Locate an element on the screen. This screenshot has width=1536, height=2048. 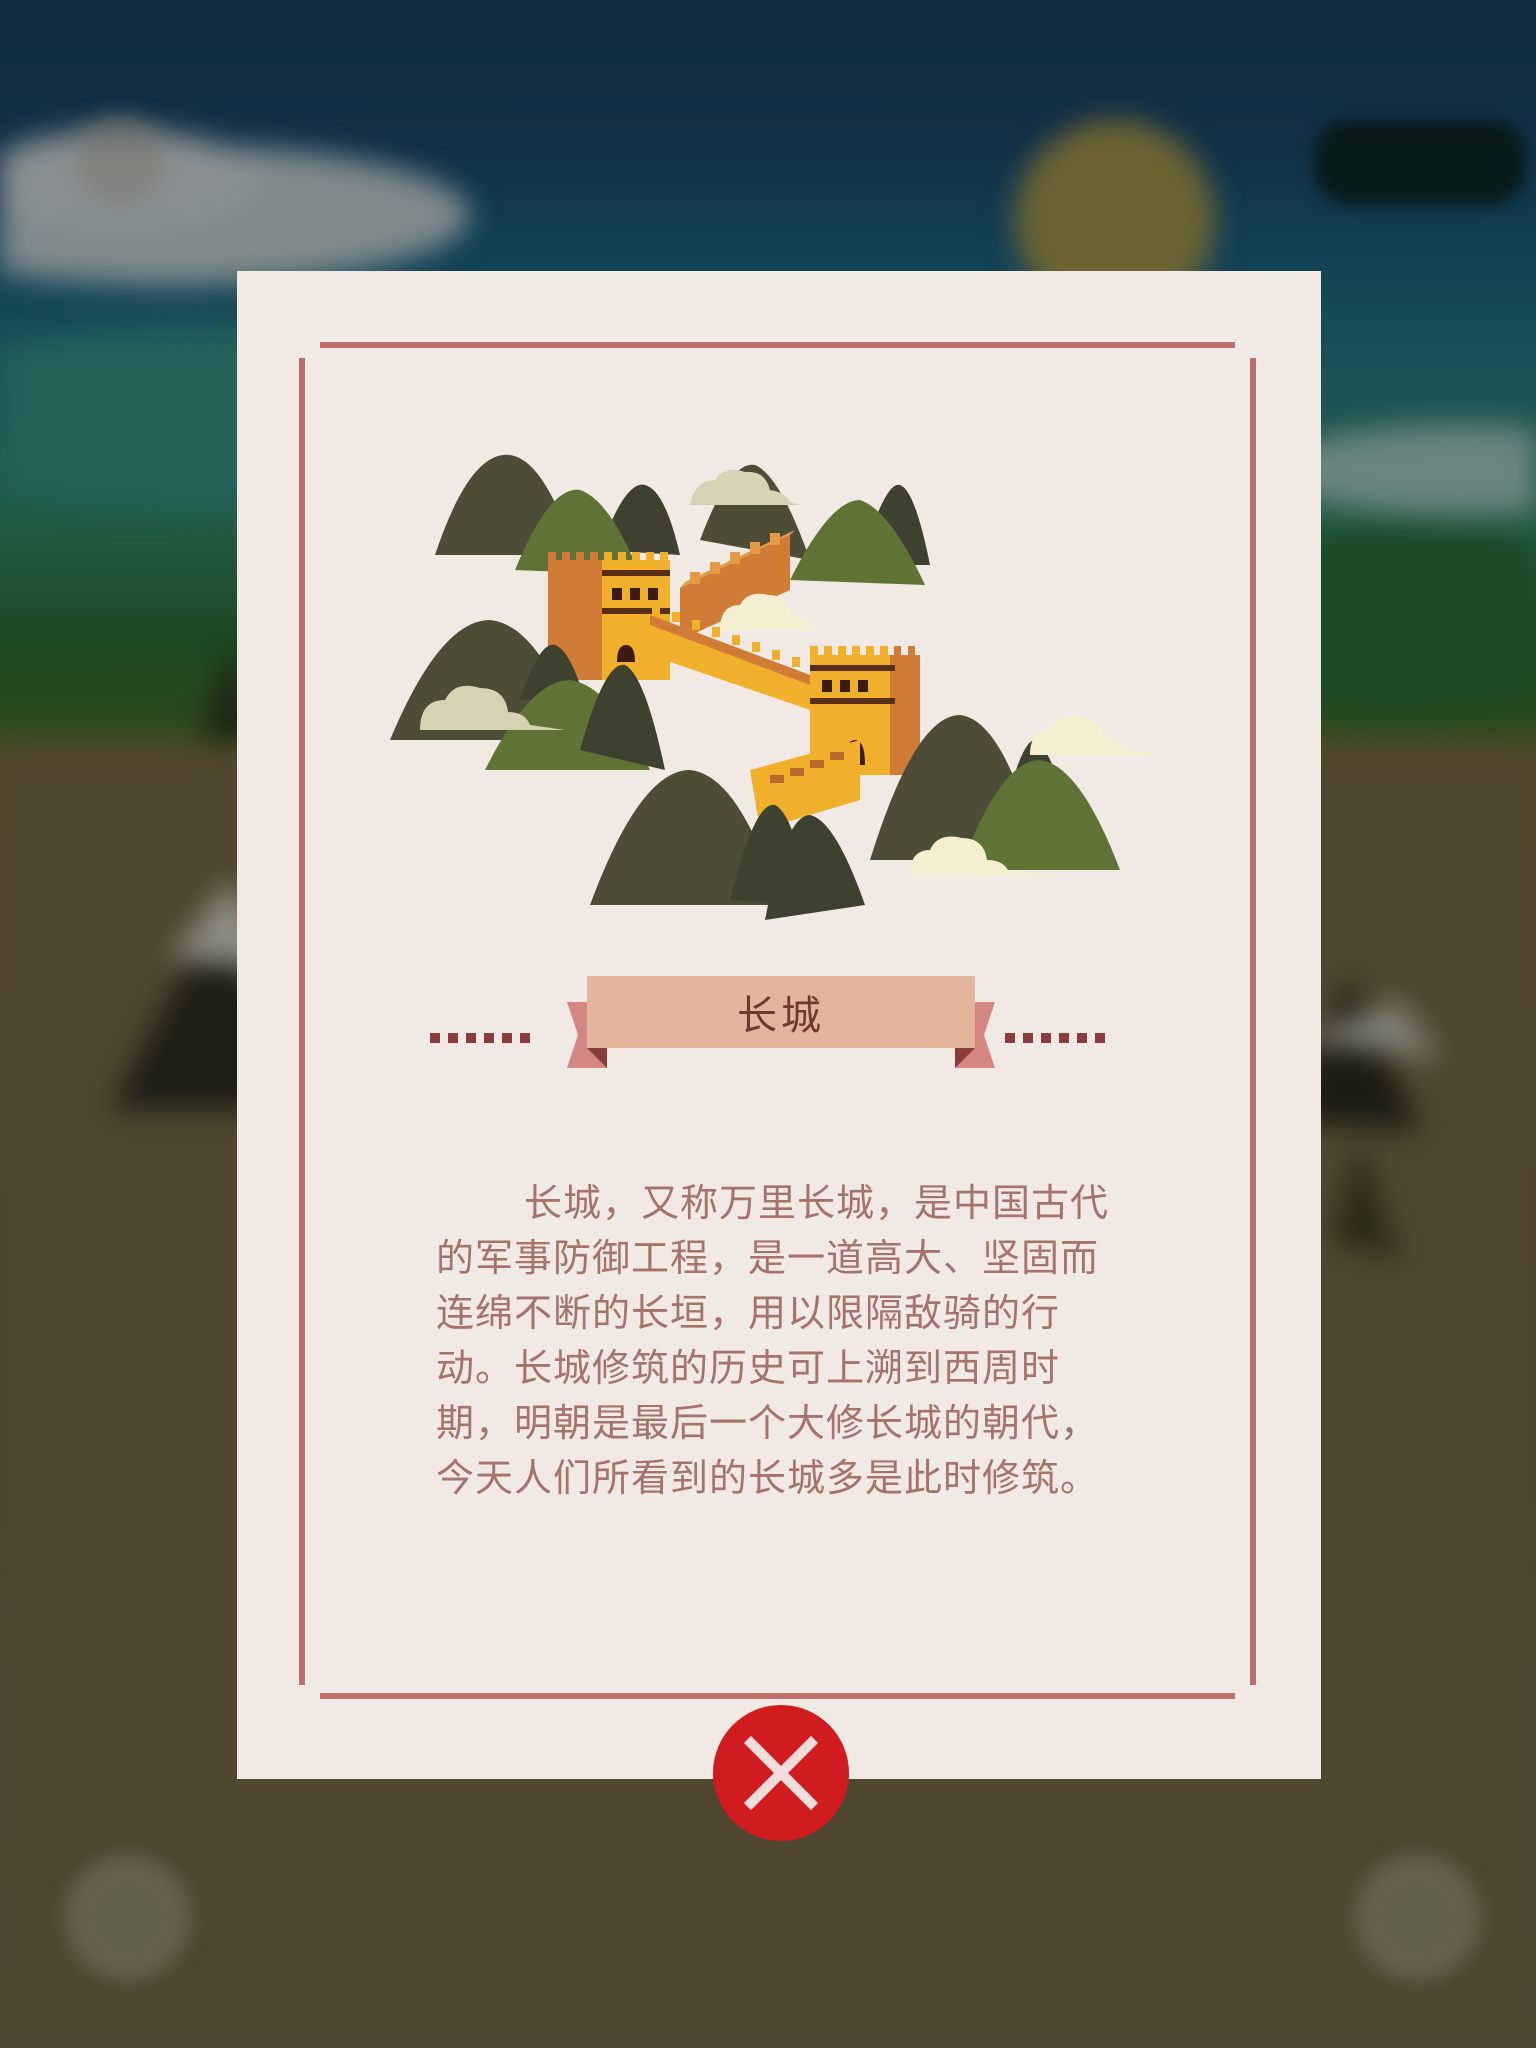
frame-left-line is located at coordinates (302, 1021).